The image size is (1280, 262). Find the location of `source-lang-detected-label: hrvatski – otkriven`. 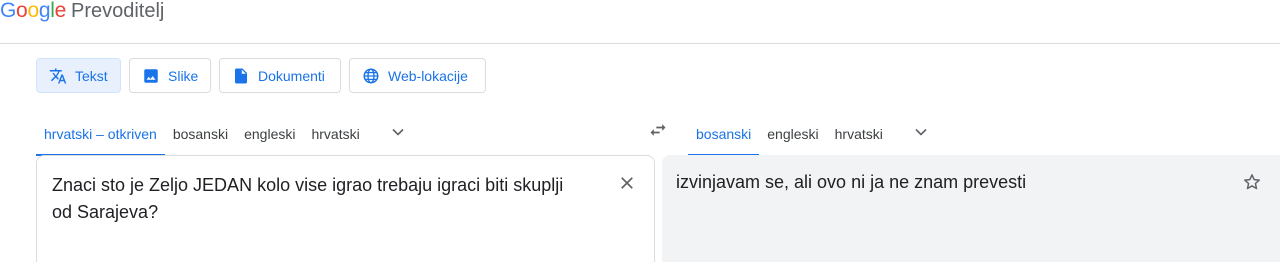

source-lang-detected-label: hrvatski – otkriven is located at coordinates (100, 134).